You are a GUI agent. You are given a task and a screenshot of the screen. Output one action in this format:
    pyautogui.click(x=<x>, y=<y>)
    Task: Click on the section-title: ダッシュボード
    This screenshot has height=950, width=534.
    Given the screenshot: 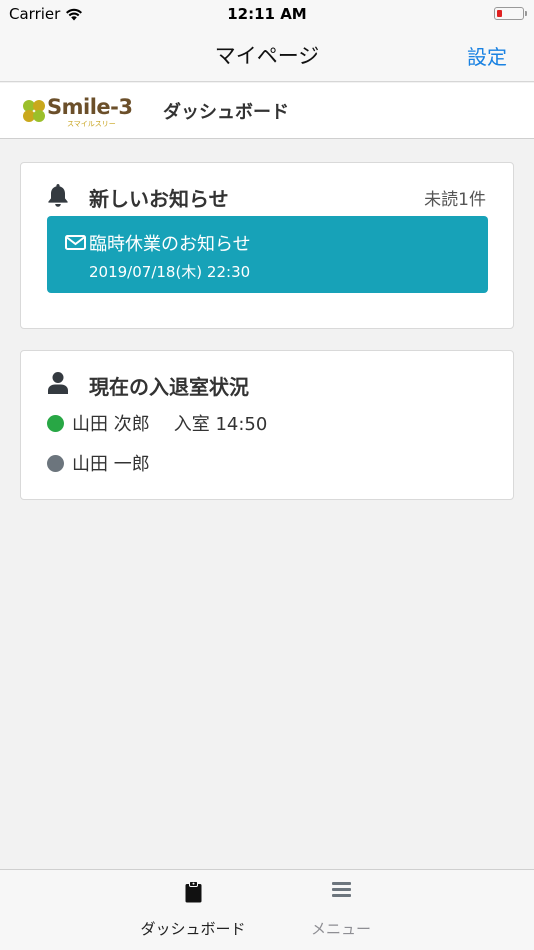 What is the action you would take?
    pyautogui.click(x=226, y=112)
    